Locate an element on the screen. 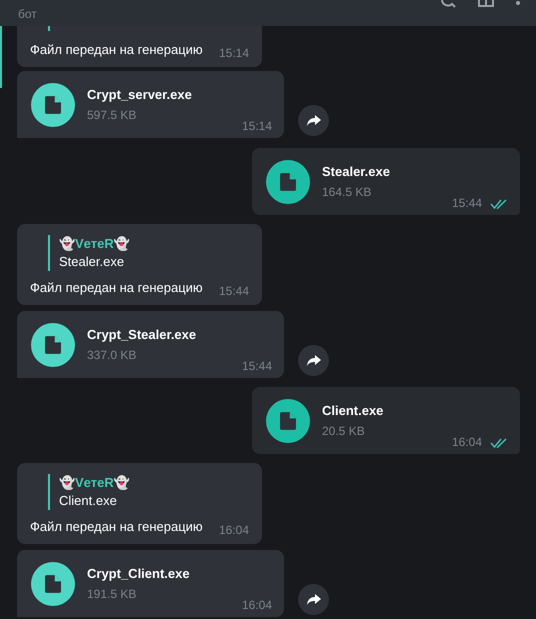 The height and width of the screenshot is (619, 536). file-size: 164.5 KB is located at coordinates (347, 192).